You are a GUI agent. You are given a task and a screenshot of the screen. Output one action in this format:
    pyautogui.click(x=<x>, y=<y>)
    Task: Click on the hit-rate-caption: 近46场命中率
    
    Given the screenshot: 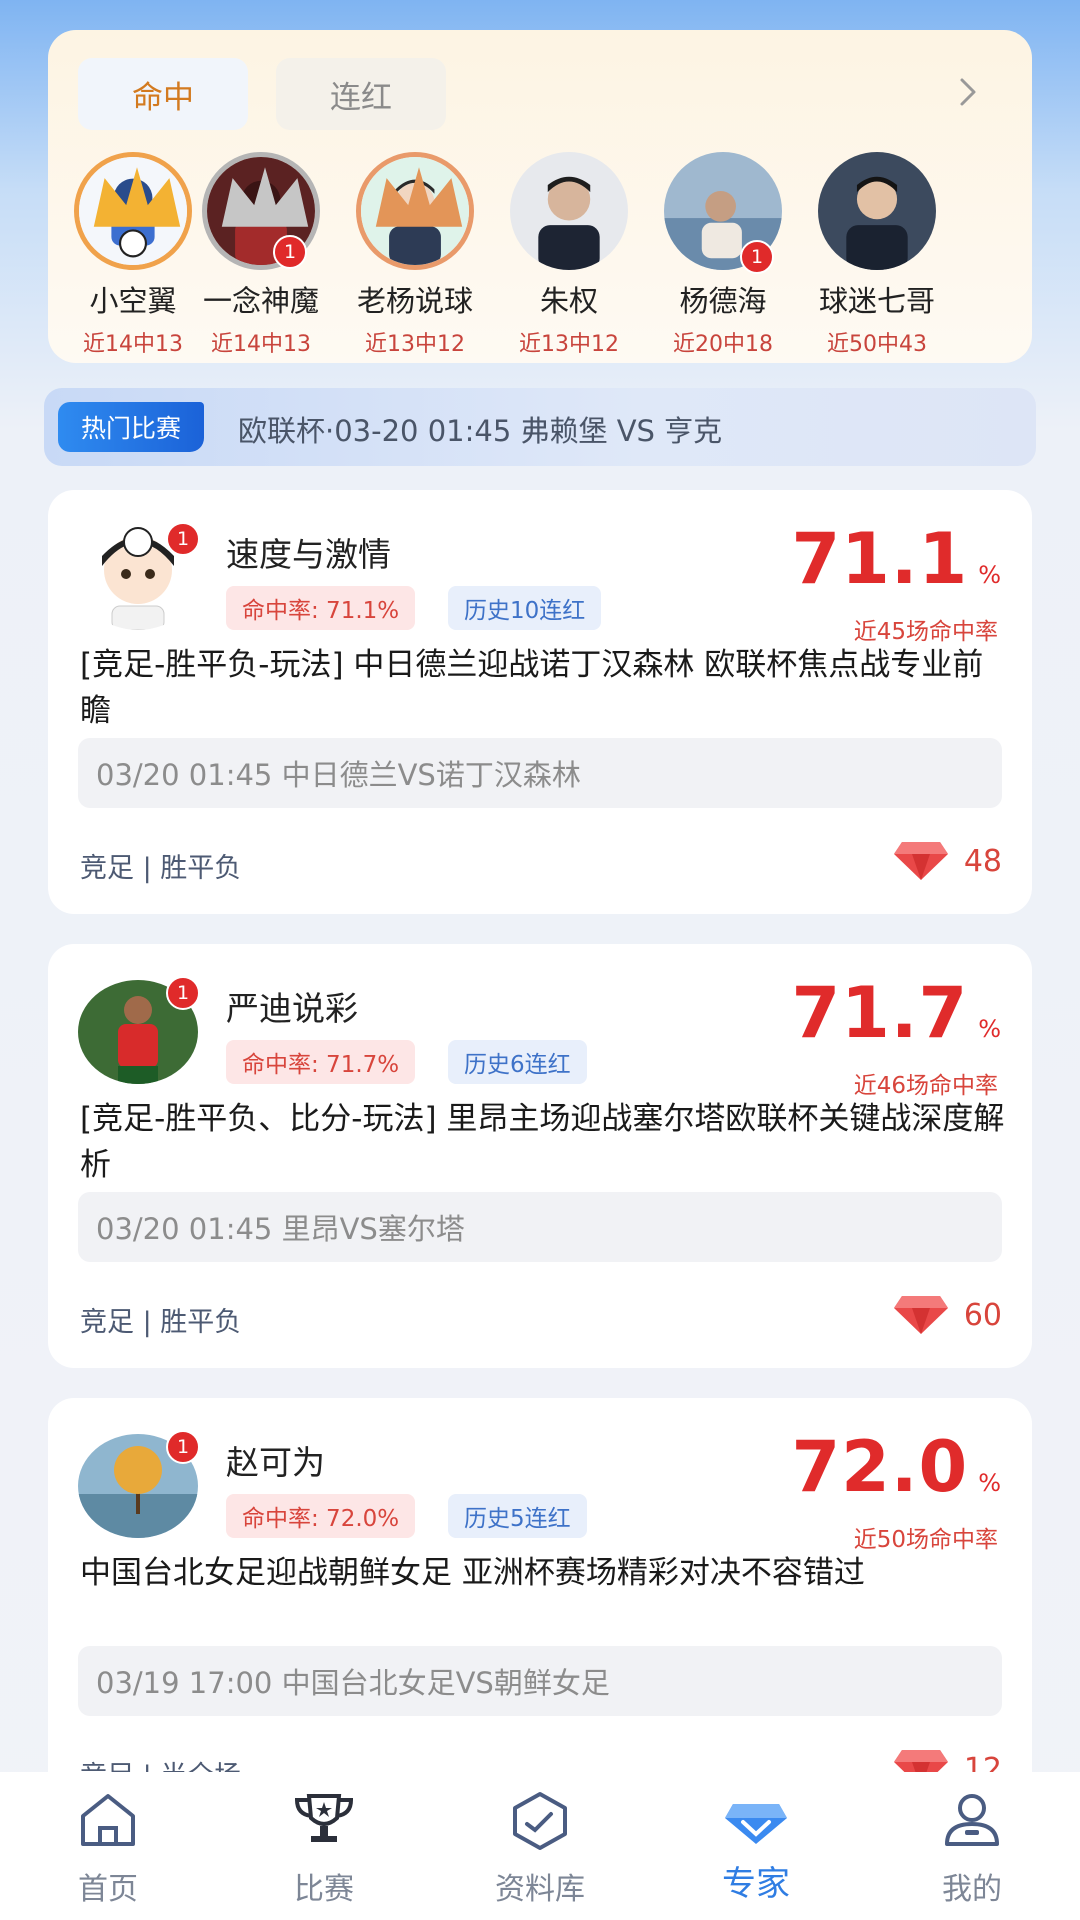 What is the action you would take?
    pyautogui.click(x=925, y=1086)
    